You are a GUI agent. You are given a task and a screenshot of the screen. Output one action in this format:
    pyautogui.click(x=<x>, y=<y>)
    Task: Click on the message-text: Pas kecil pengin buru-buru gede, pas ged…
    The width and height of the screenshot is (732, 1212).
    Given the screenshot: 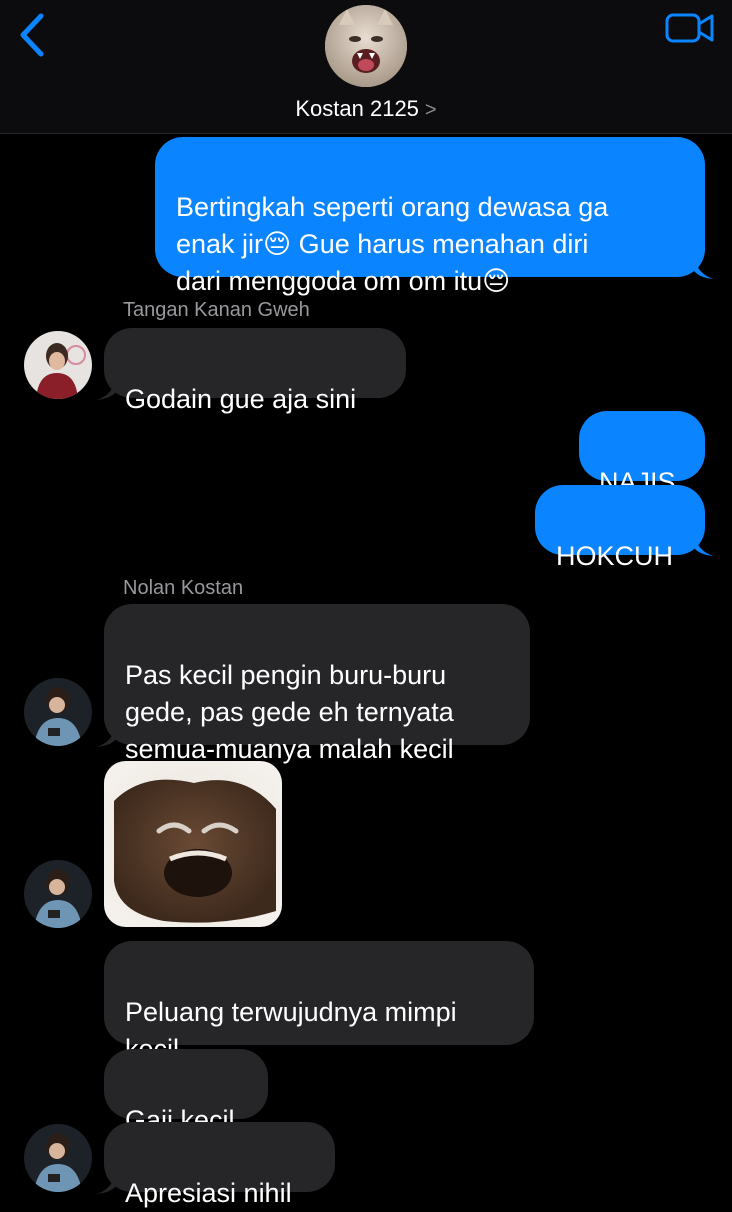 What is the action you would take?
    pyautogui.click(x=289, y=712)
    